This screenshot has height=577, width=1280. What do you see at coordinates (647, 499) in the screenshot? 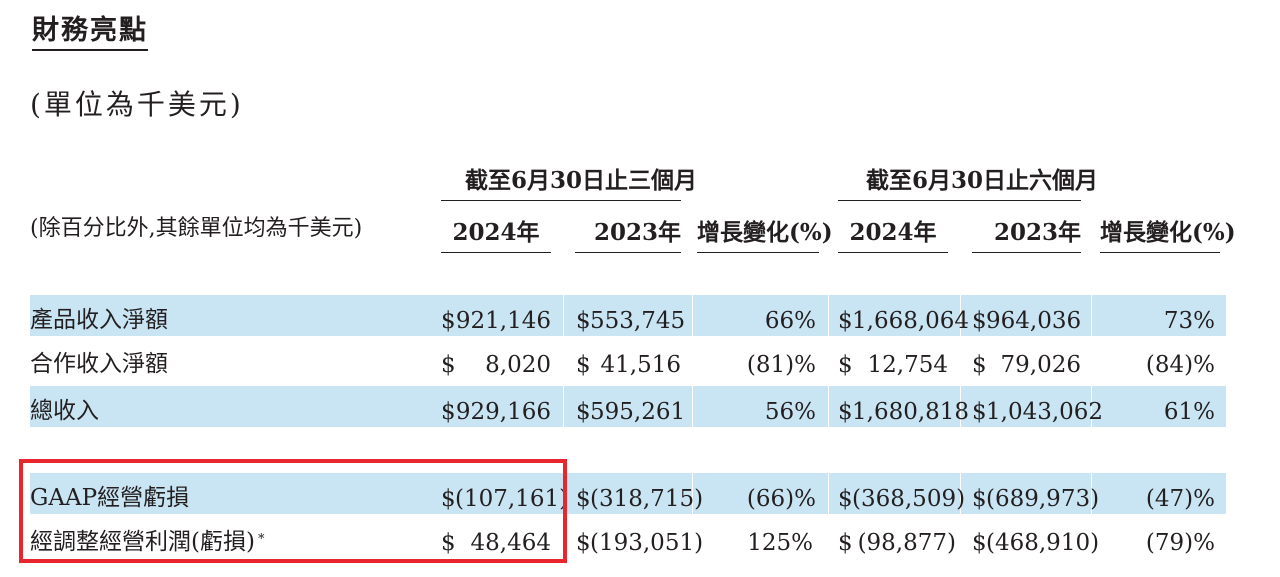
I see `cell-q2023: (318,715)` at bounding box center [647, 499].